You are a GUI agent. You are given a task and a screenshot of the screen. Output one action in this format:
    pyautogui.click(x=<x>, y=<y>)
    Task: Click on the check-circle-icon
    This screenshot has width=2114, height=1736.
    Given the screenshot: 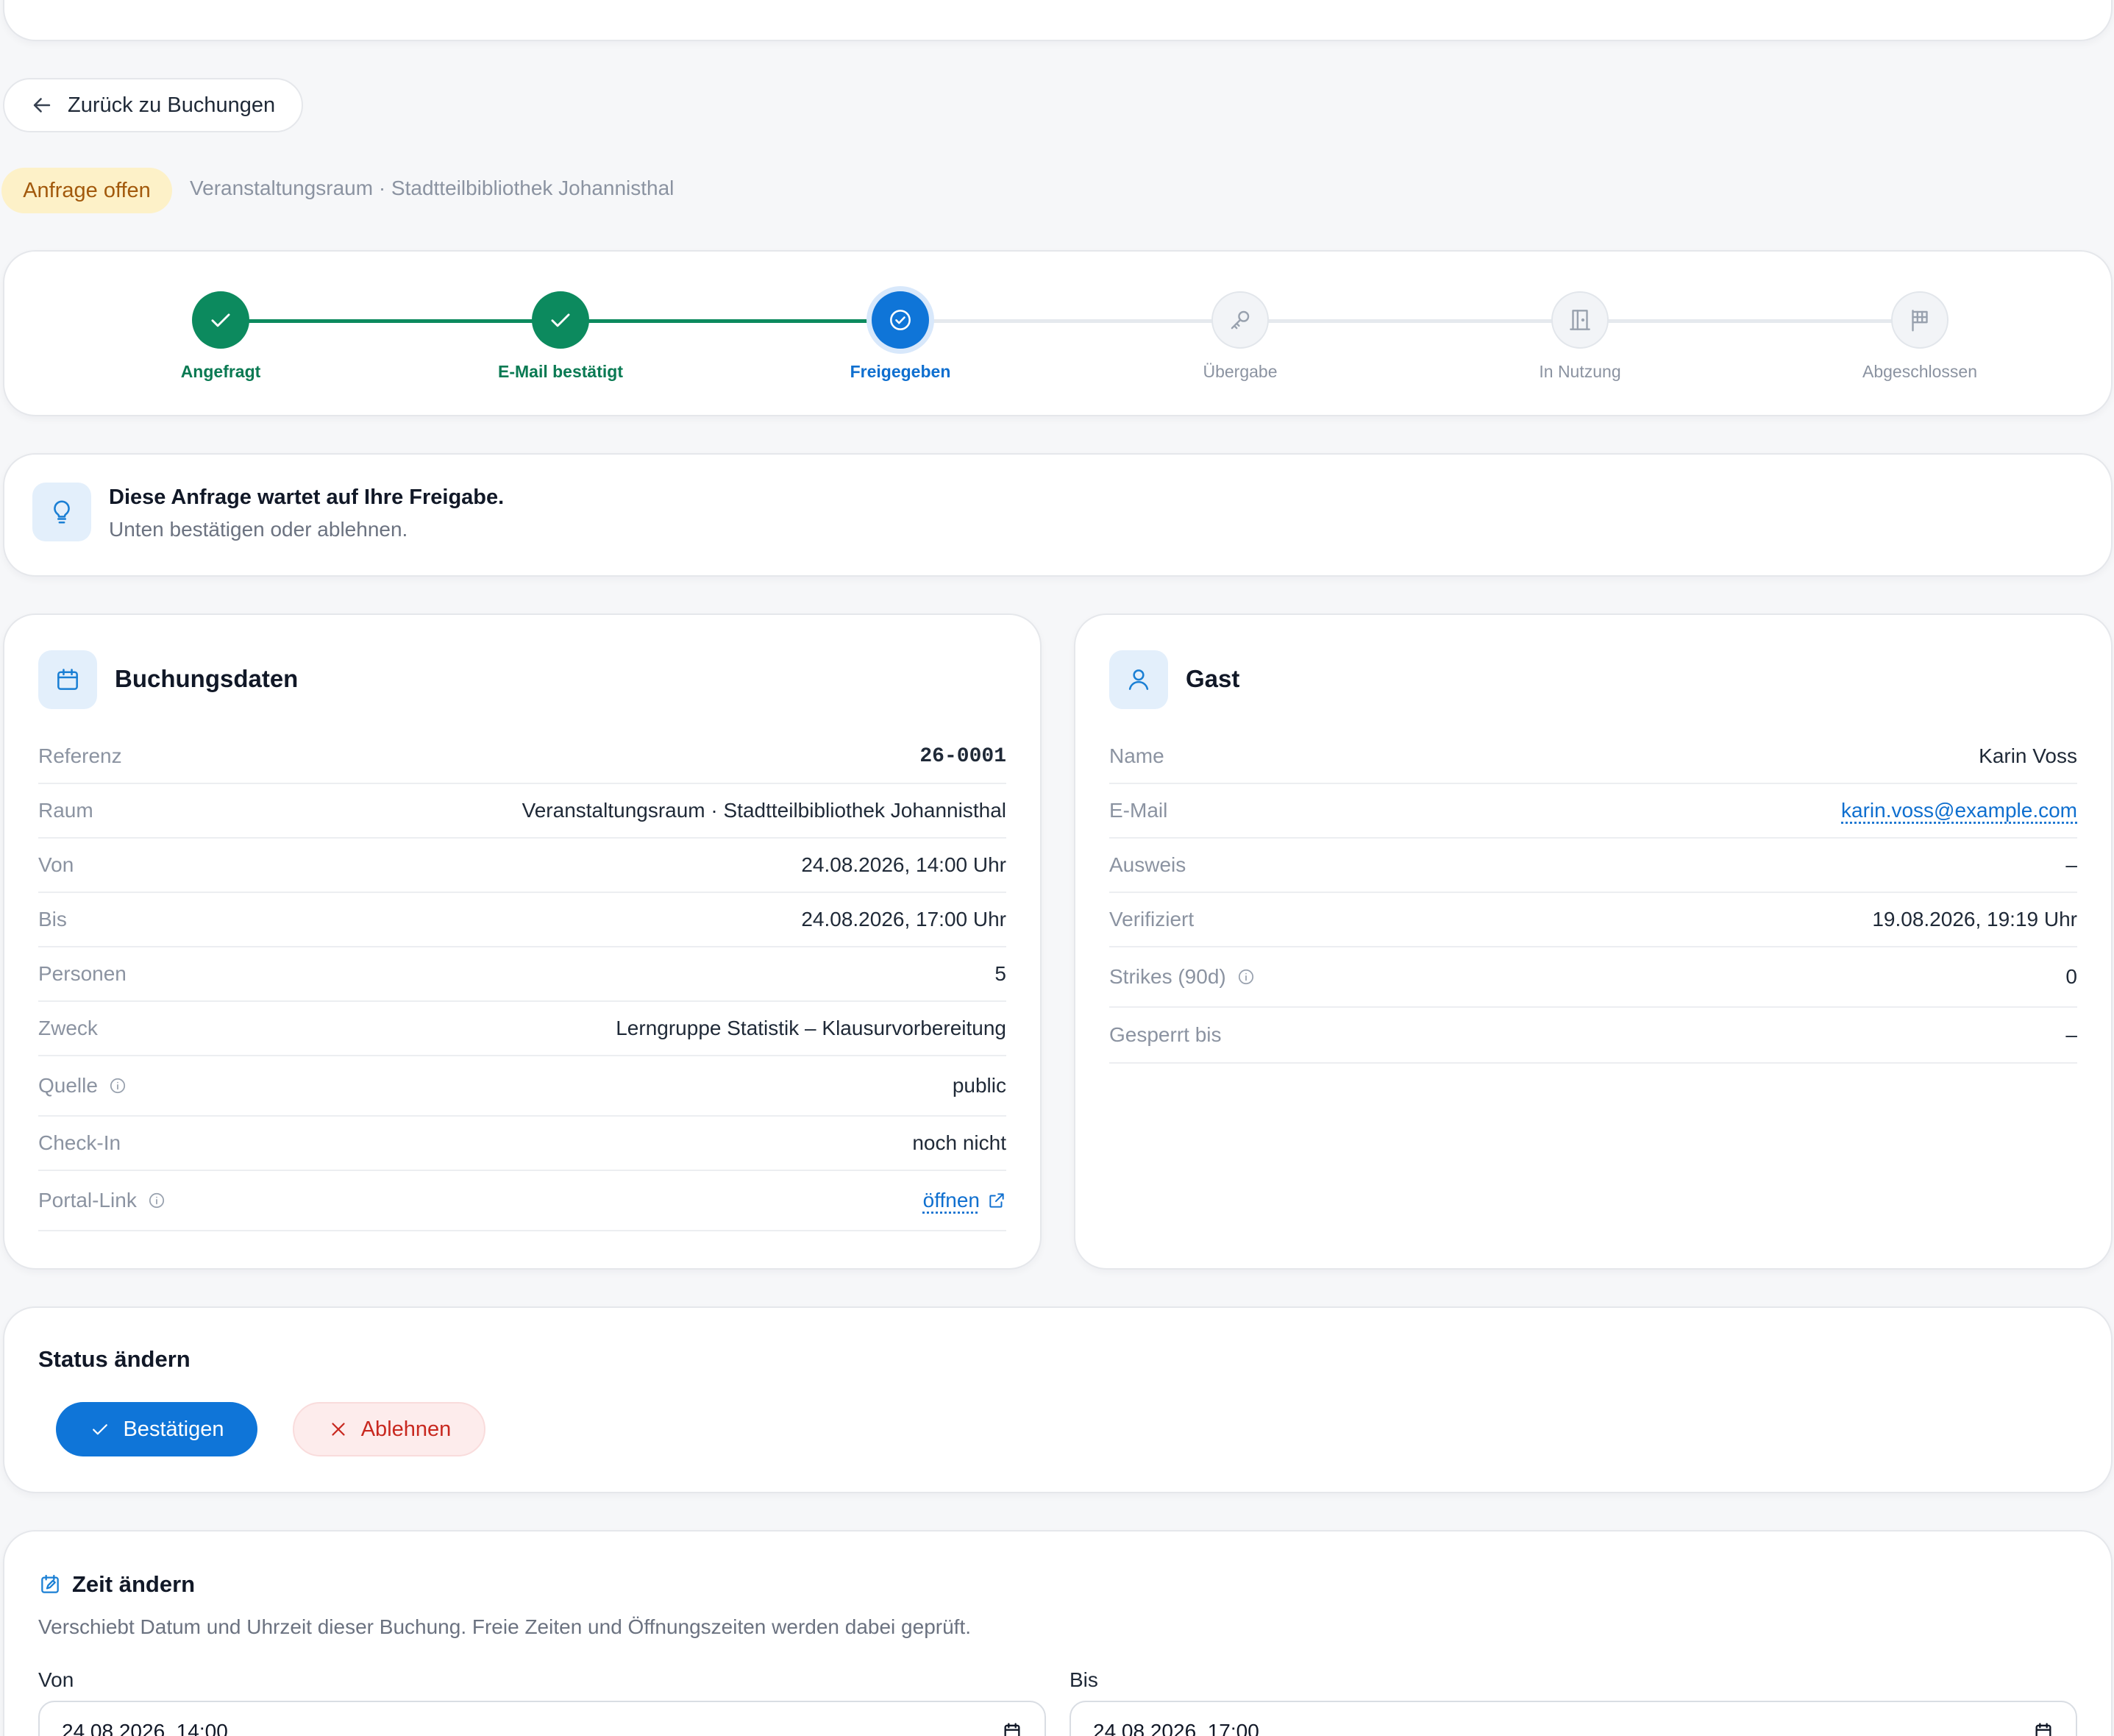 What is the action you would take?
    pyautogui.click(x=900, y=320)
    